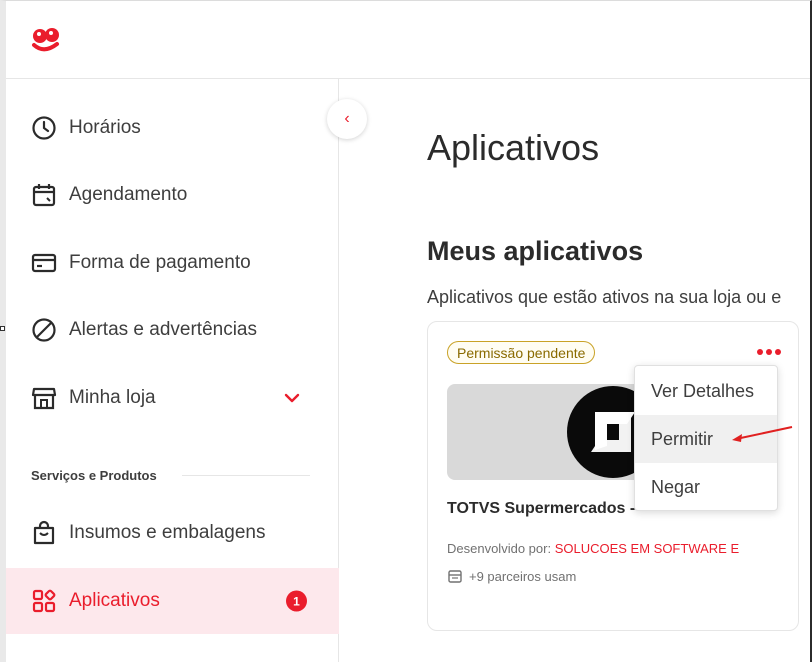  I want to click on more-options-button, so click(769, 352).